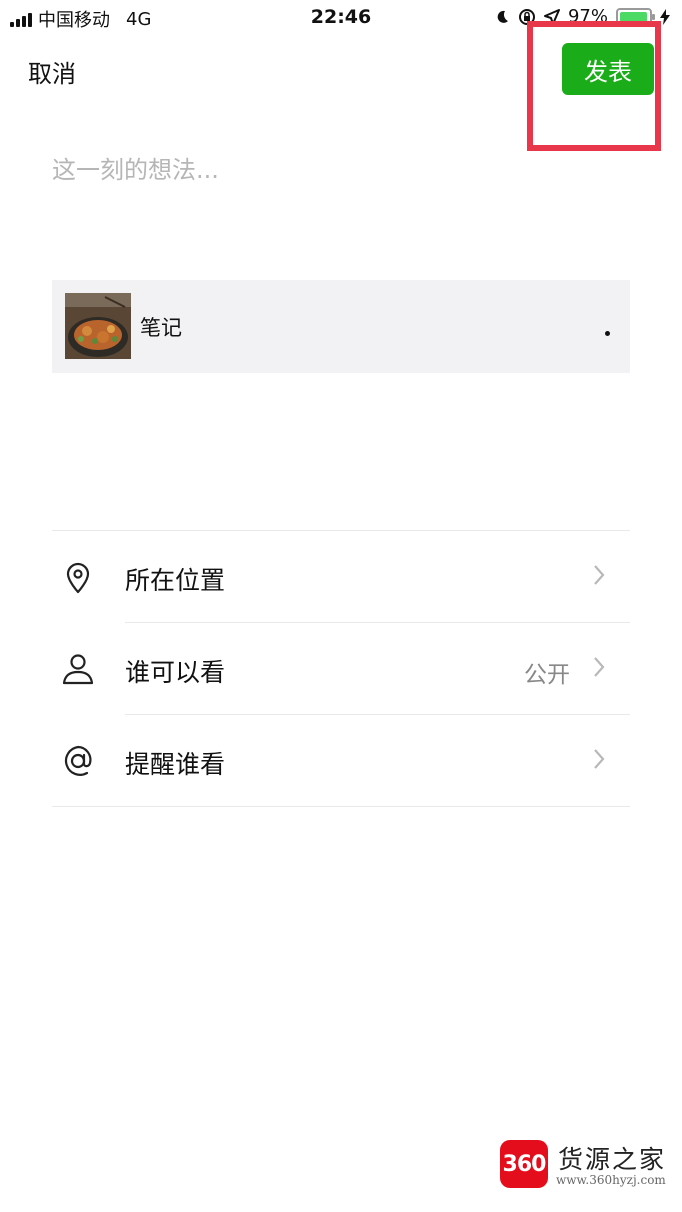  What do you see at coordinates (547, 675) in the screenshot?
I see `option-visibility-value: 公开` at bounding box center [547, 675].